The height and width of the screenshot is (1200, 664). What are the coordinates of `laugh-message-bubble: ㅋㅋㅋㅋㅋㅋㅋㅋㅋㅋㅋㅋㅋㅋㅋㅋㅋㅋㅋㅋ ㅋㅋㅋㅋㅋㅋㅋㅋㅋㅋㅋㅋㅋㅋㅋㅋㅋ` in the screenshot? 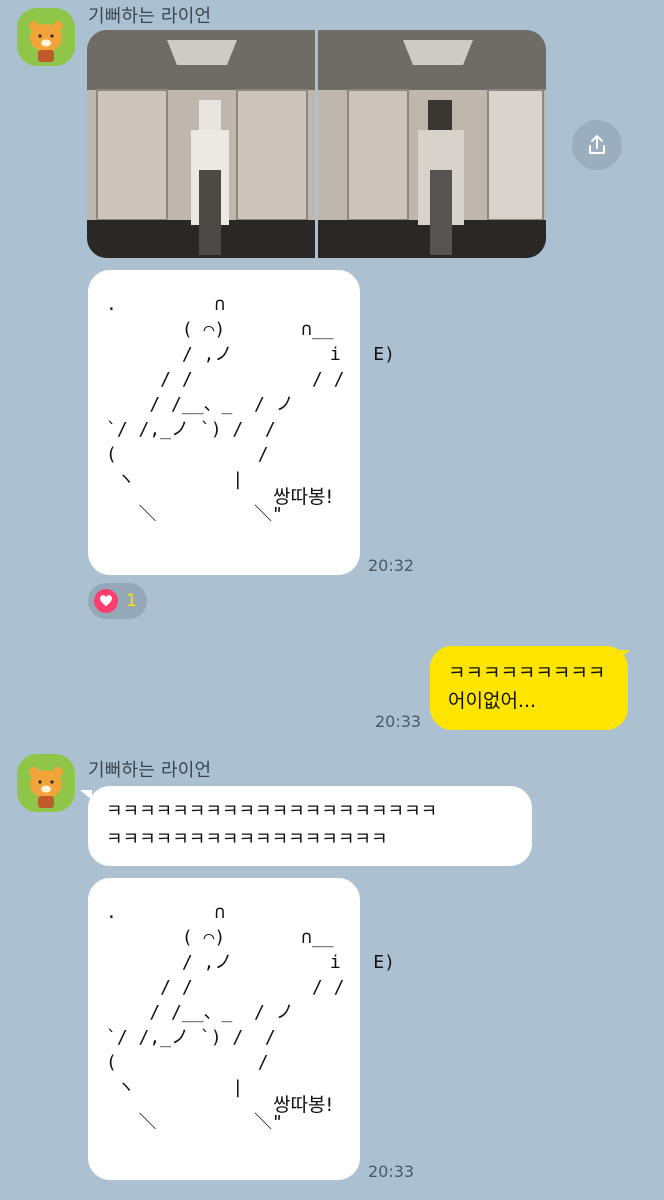 It's located at (310, 826).